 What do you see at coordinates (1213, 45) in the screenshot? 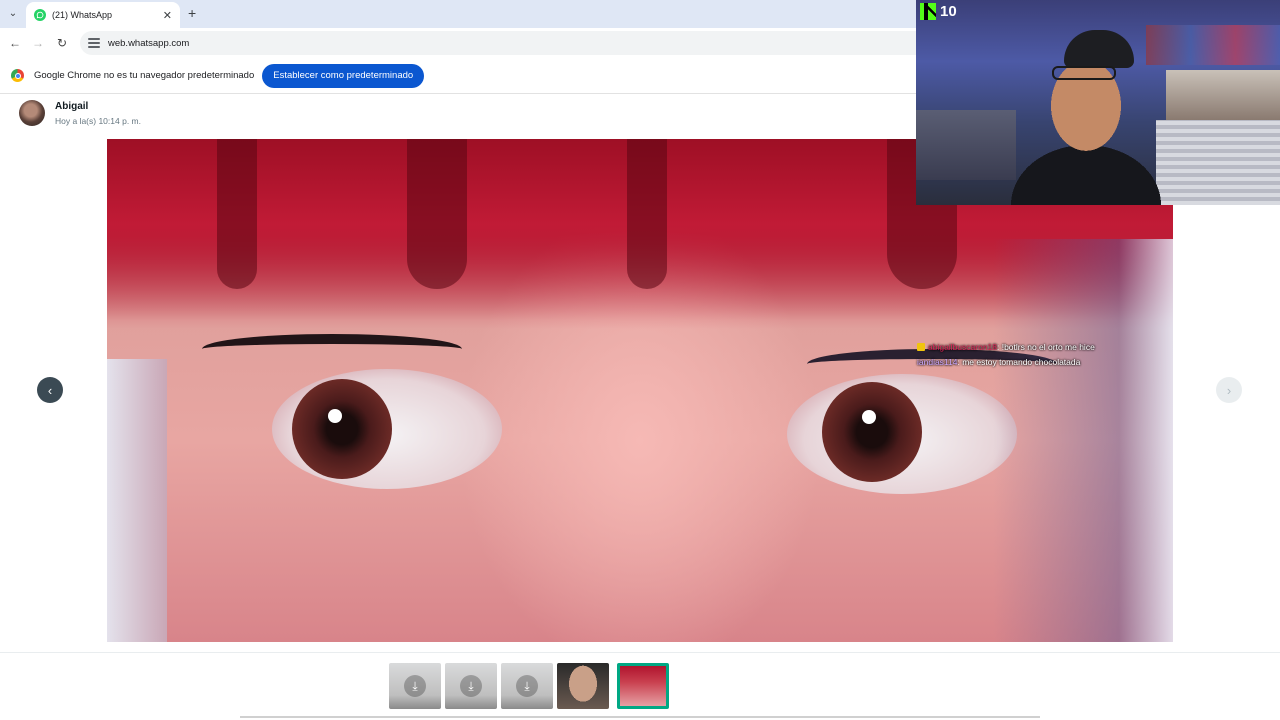
I see `webcam-posters` at bounding box center [1213, 45].